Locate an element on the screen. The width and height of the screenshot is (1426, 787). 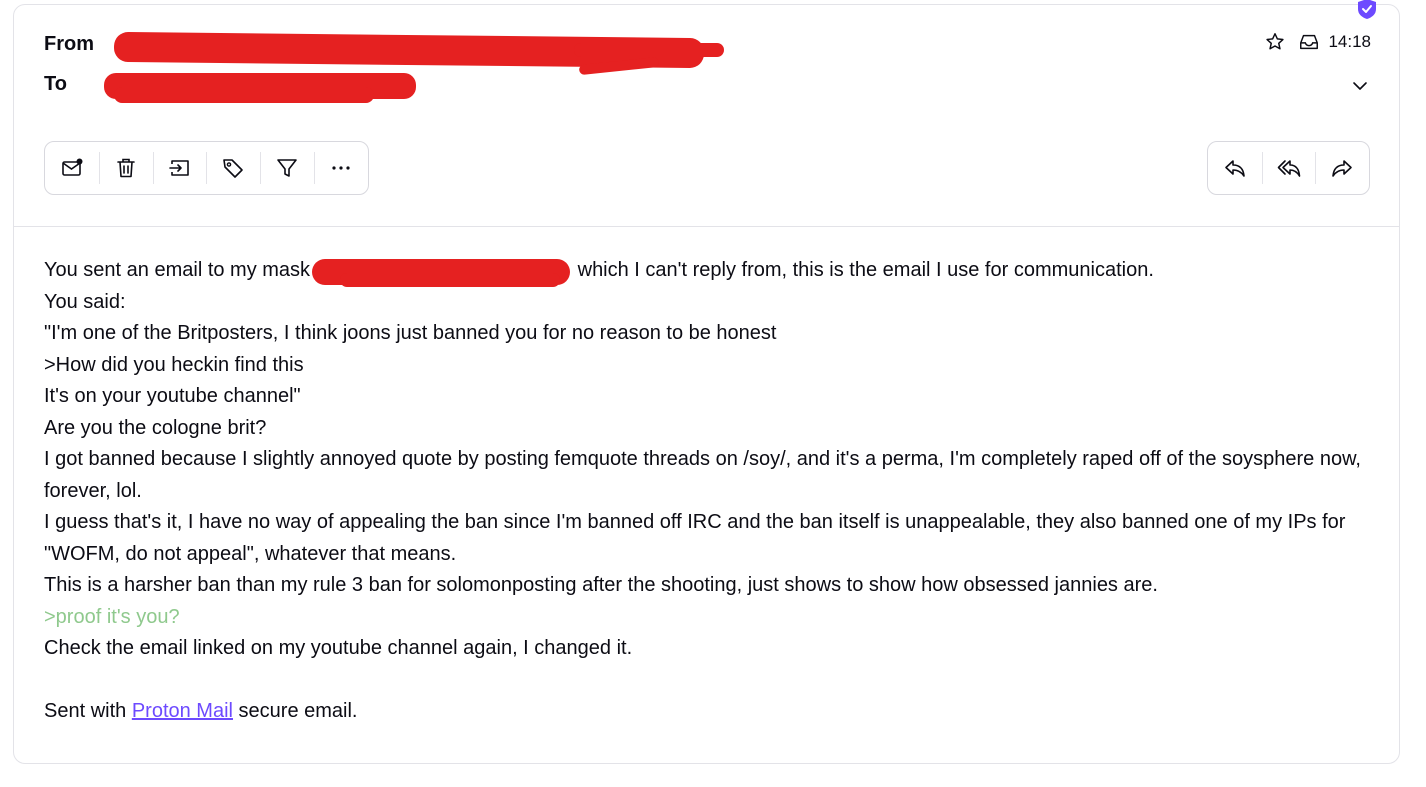
envelope-dot-icon is located at coordinates (72, 167).